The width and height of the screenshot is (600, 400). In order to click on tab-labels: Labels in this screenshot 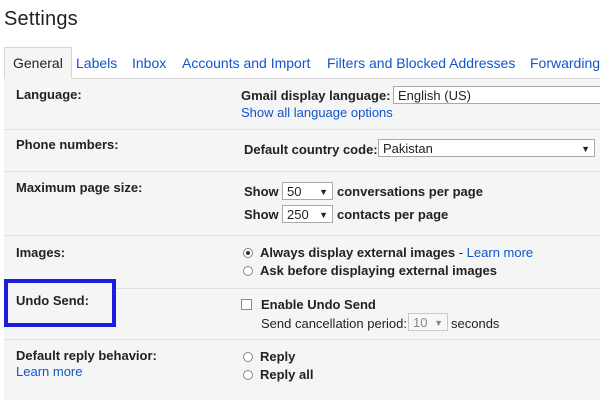, I will do `click(96, 62)`.